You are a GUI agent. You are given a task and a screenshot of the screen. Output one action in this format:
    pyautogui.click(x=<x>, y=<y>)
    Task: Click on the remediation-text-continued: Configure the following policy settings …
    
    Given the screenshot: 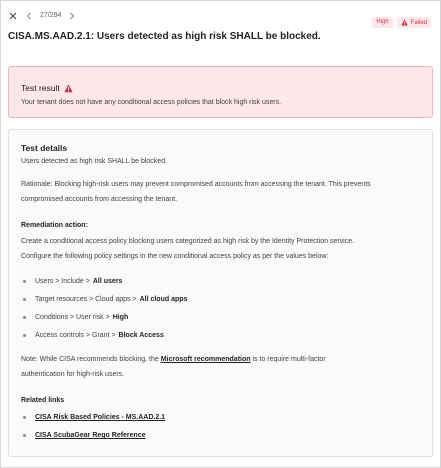 What is the action you would take?
    pyautogui.click(x=175, y=256)
    